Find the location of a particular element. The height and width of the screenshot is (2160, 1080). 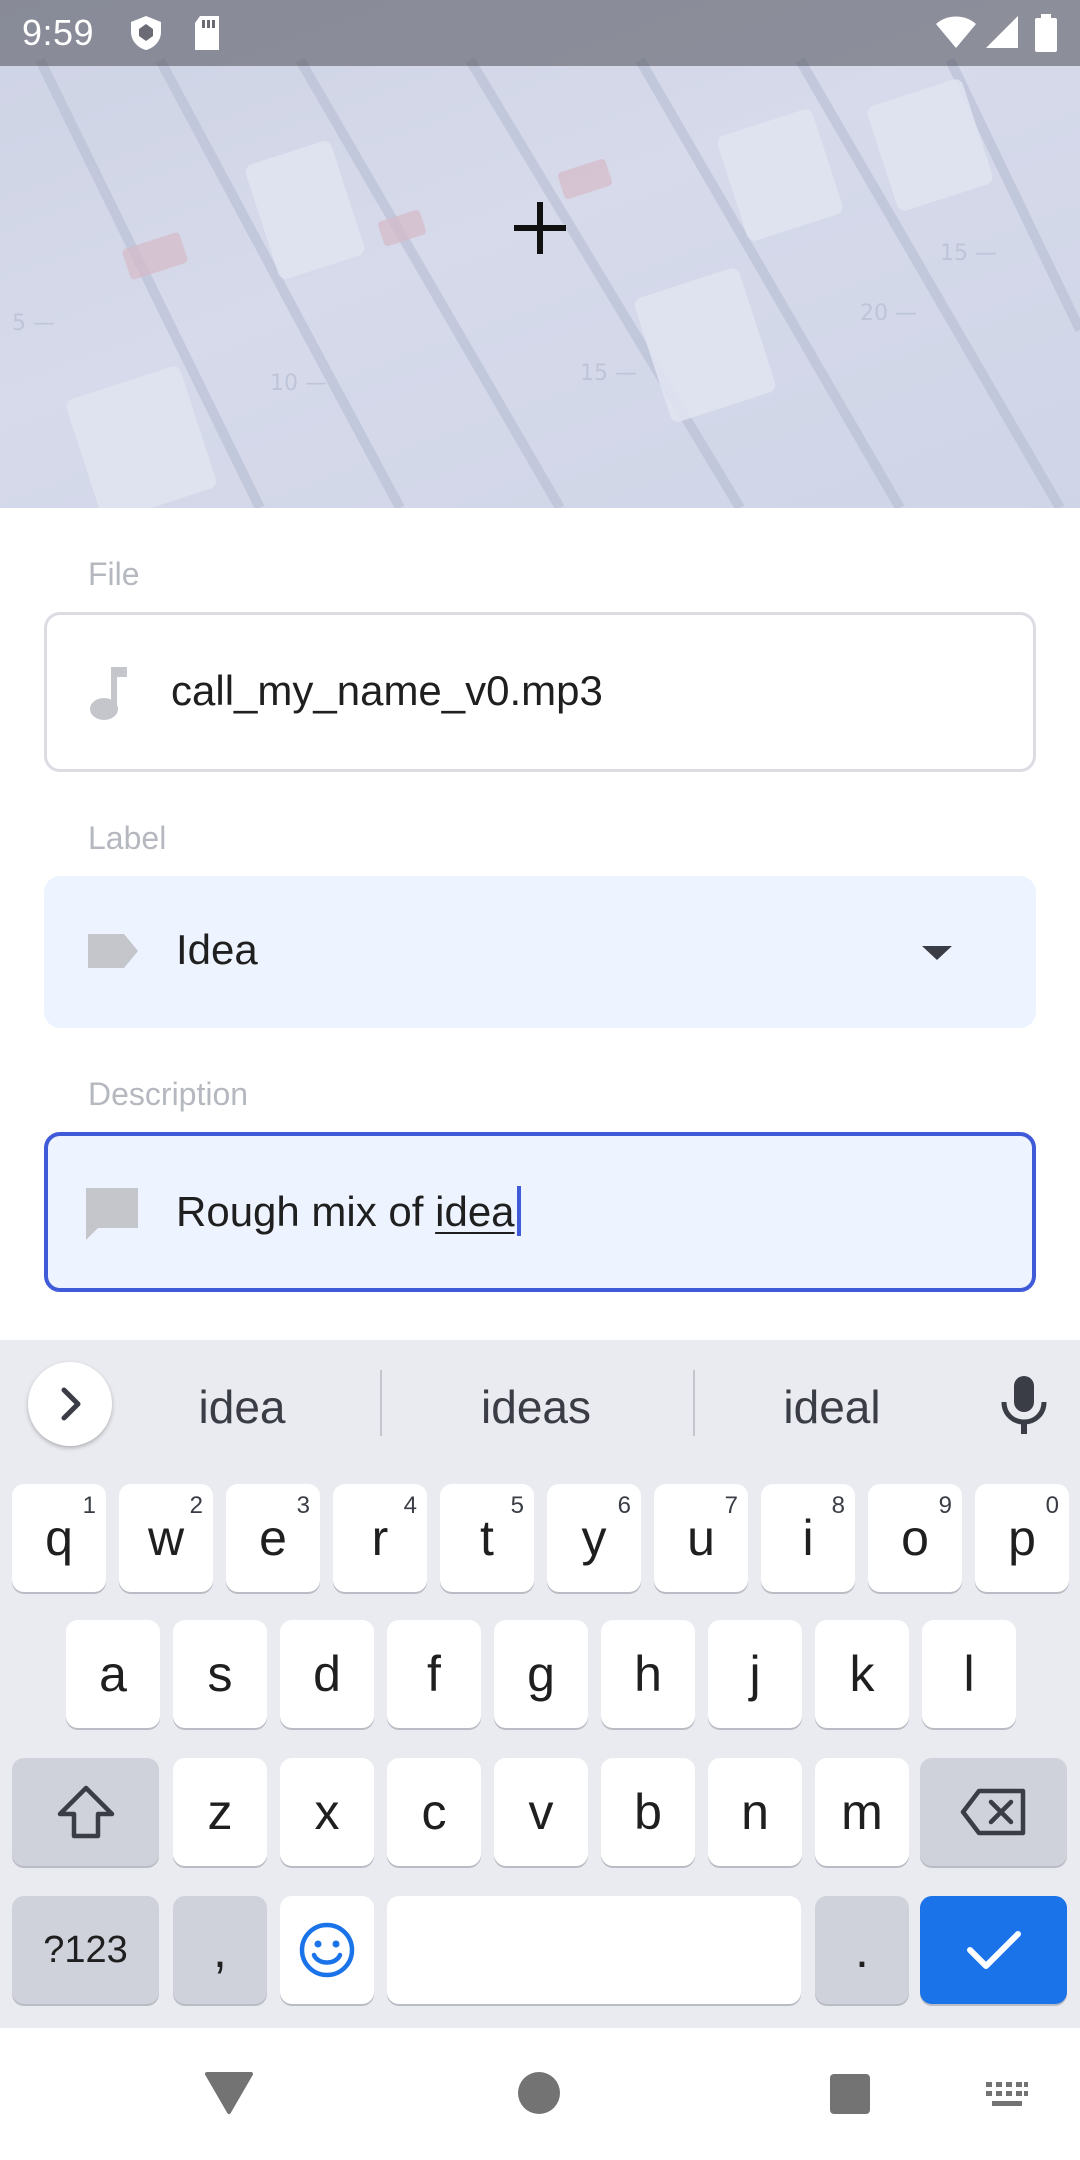

backspace-key is located at coordinates (993, 1812).